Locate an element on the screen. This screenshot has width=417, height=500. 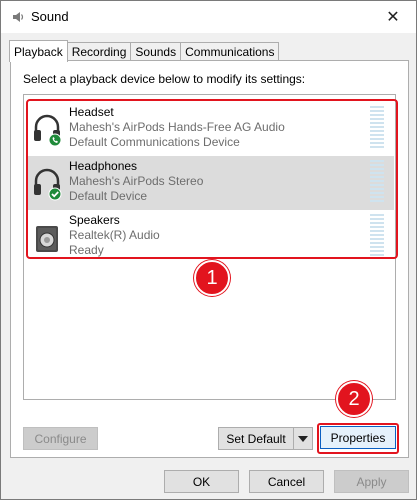
tab-sounds: Sounds is located at coordinates (156, 51).